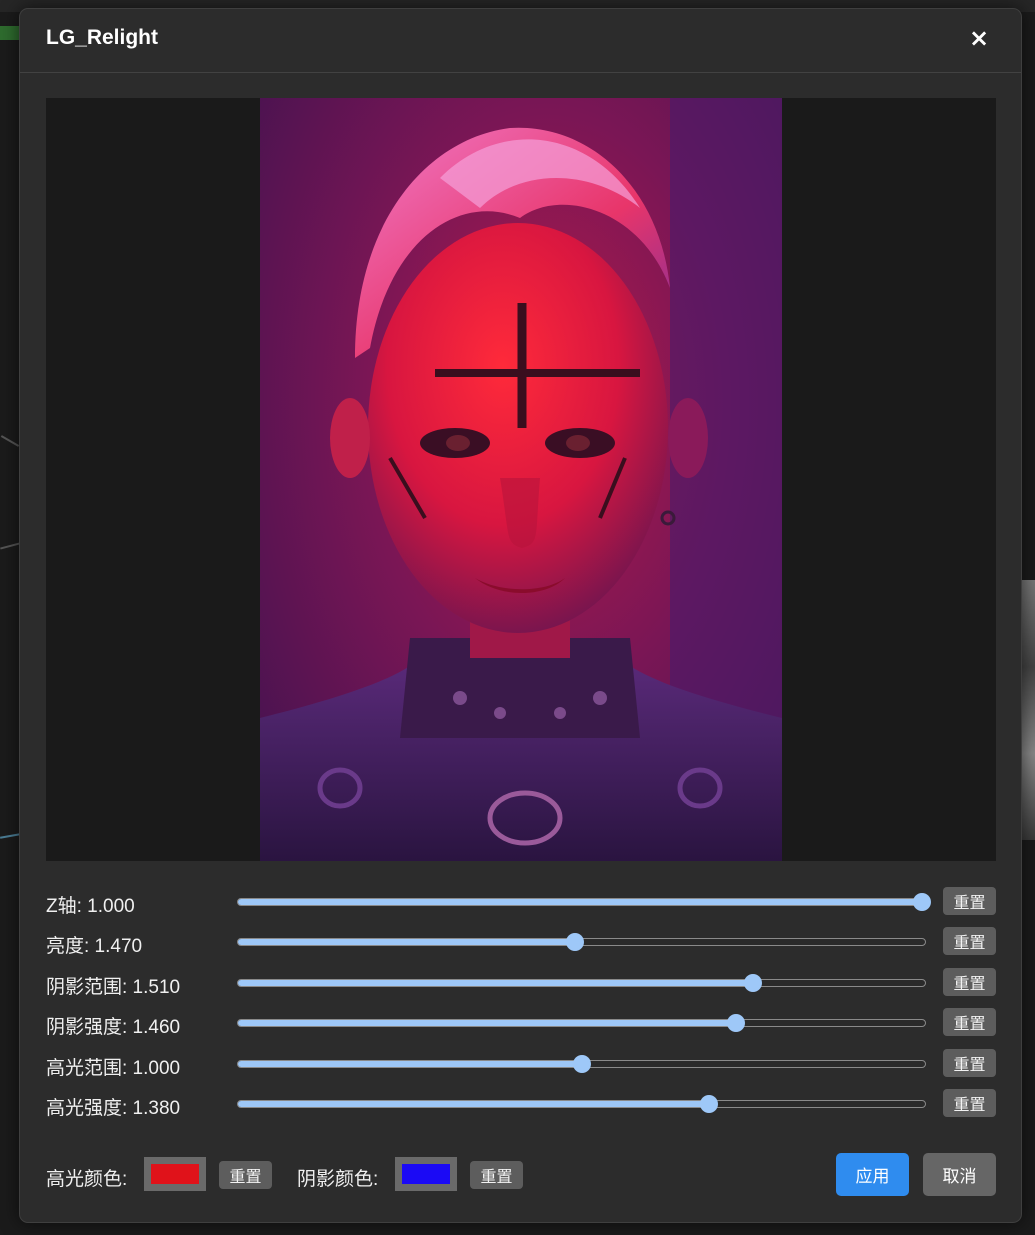  What do you see at coordinates (969, 1063) in the screenshot?
I see `highlight-range-reset-button: 重置` at bounding box center [969, 1063].